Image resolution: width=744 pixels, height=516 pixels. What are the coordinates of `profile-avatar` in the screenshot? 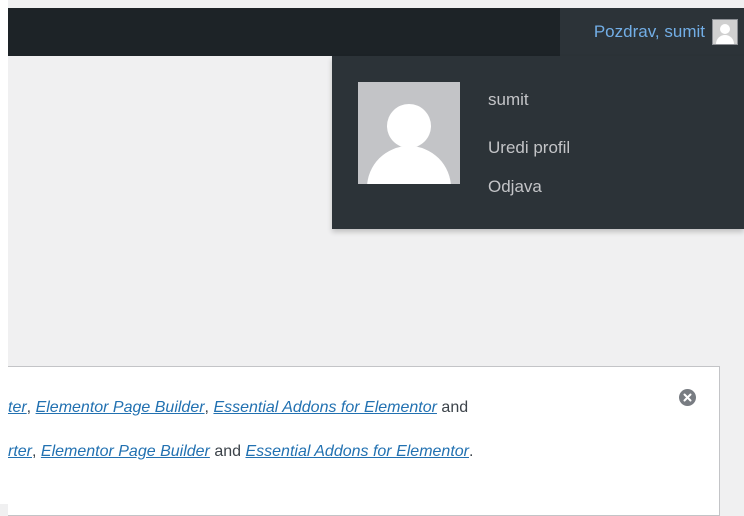 It's located at (409, 133).